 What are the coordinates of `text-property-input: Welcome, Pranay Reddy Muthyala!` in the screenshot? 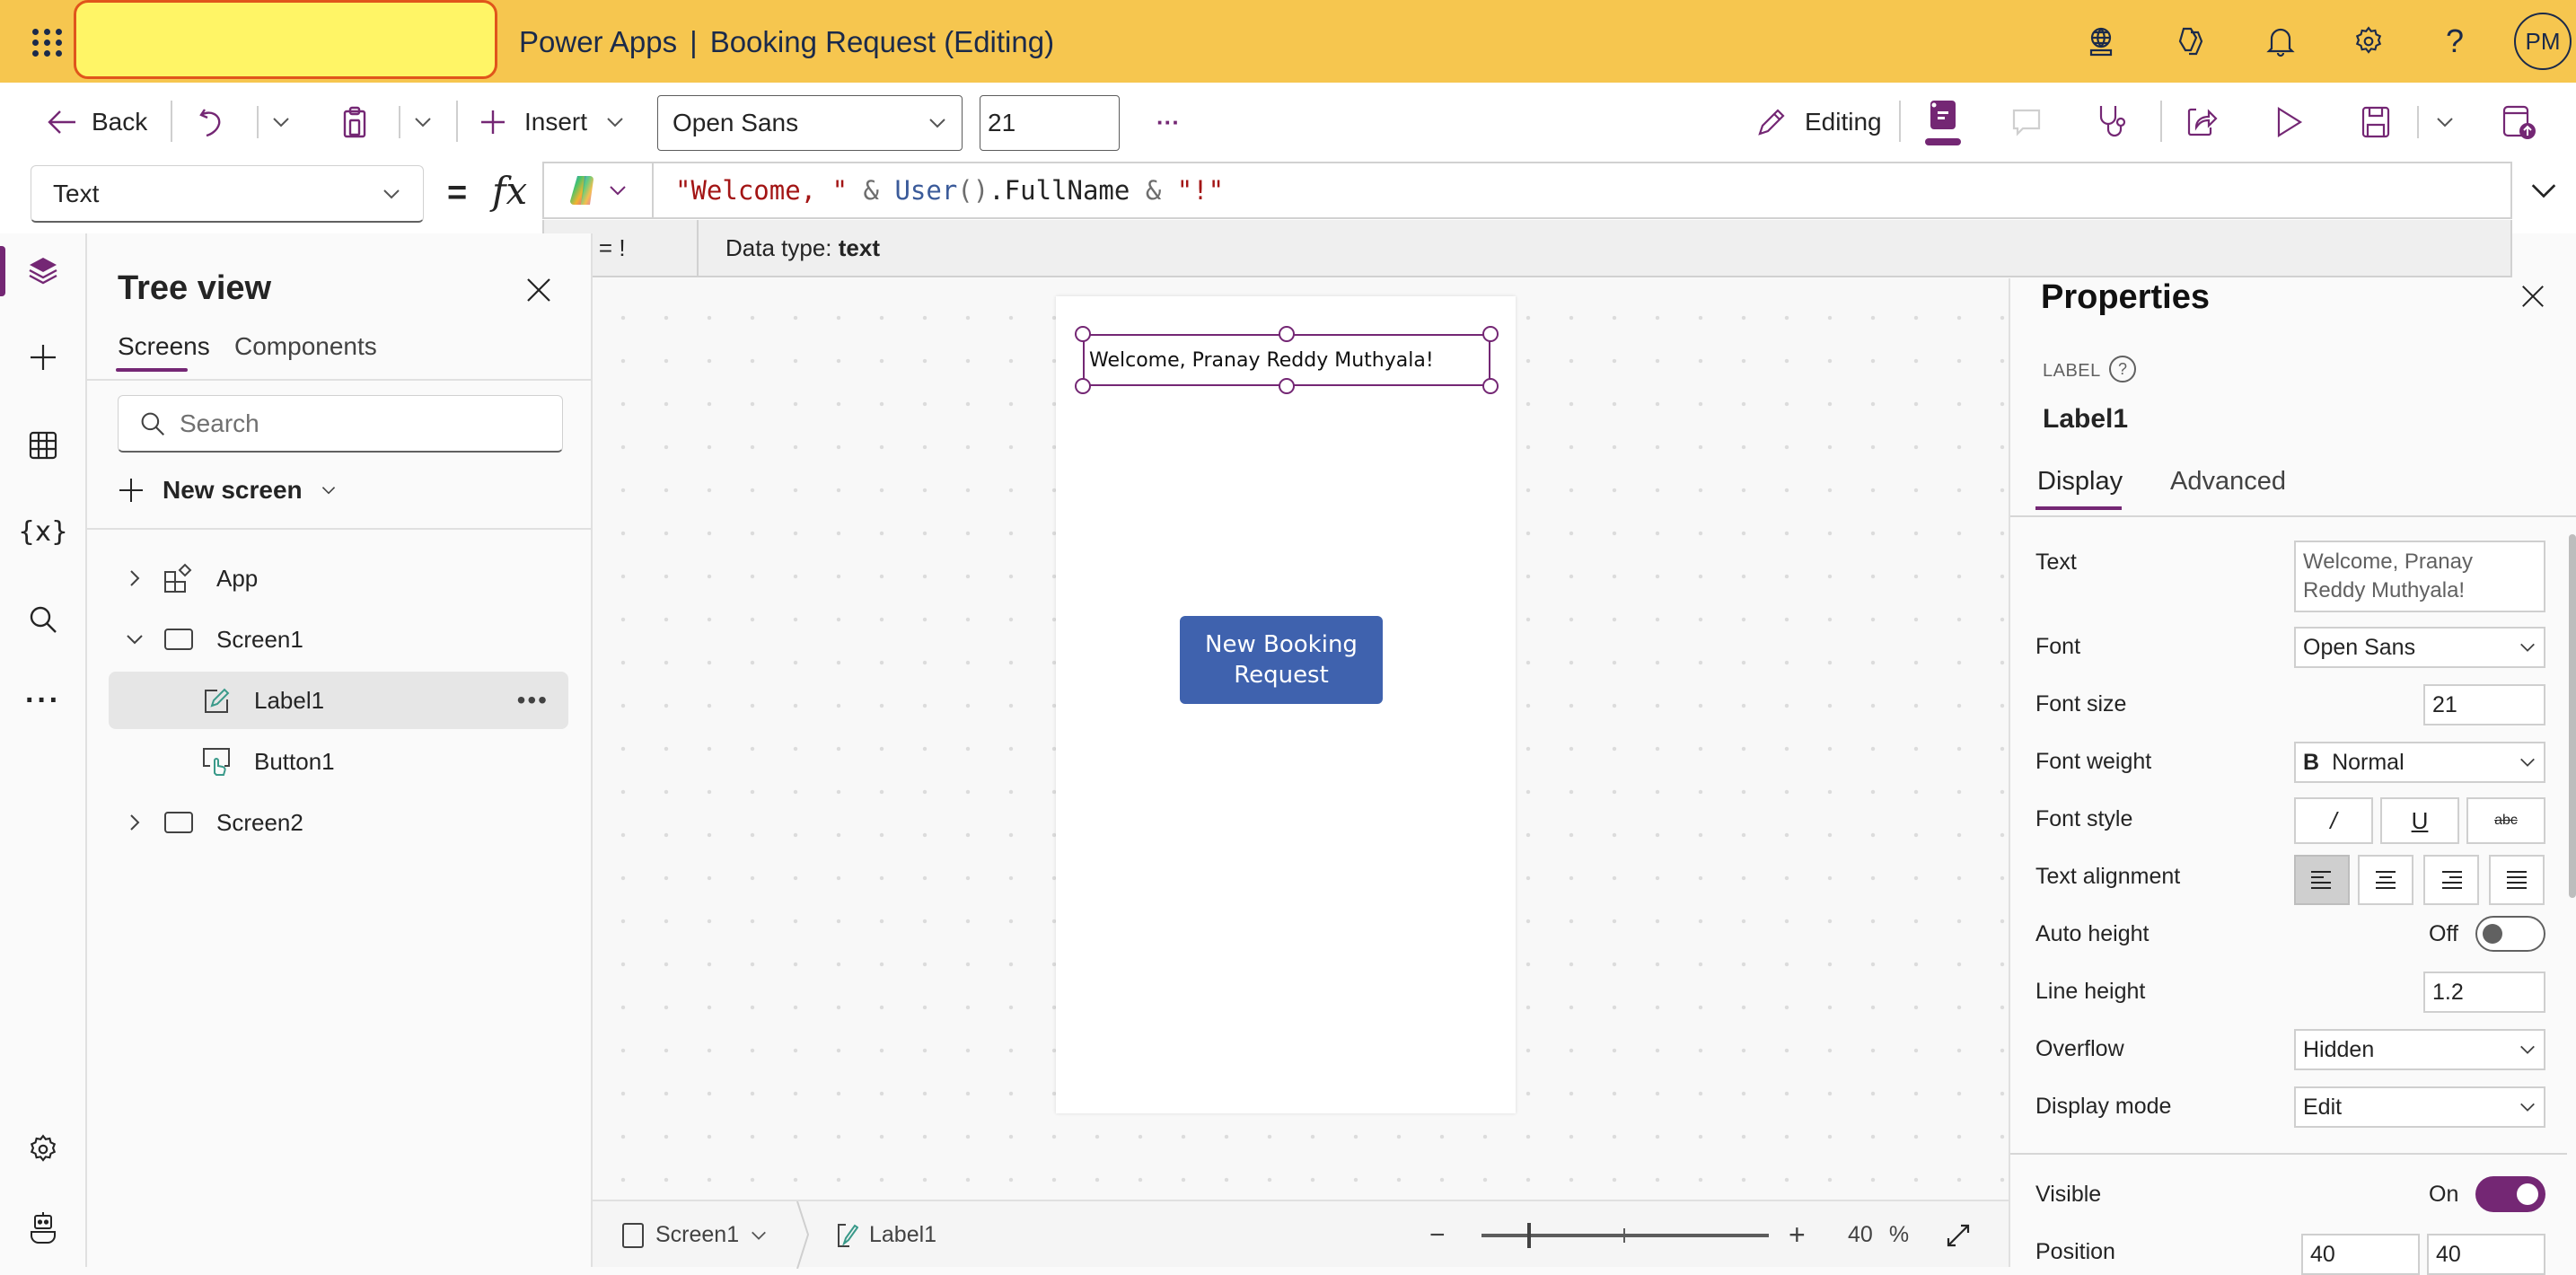 It's located at (2419, 577).